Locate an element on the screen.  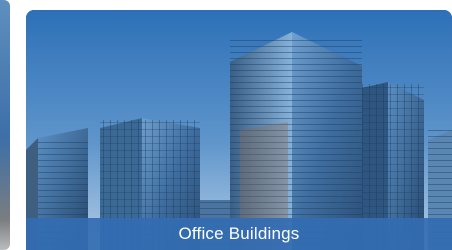
card-caption: Office Buildings is located at coordinates (239, 234).